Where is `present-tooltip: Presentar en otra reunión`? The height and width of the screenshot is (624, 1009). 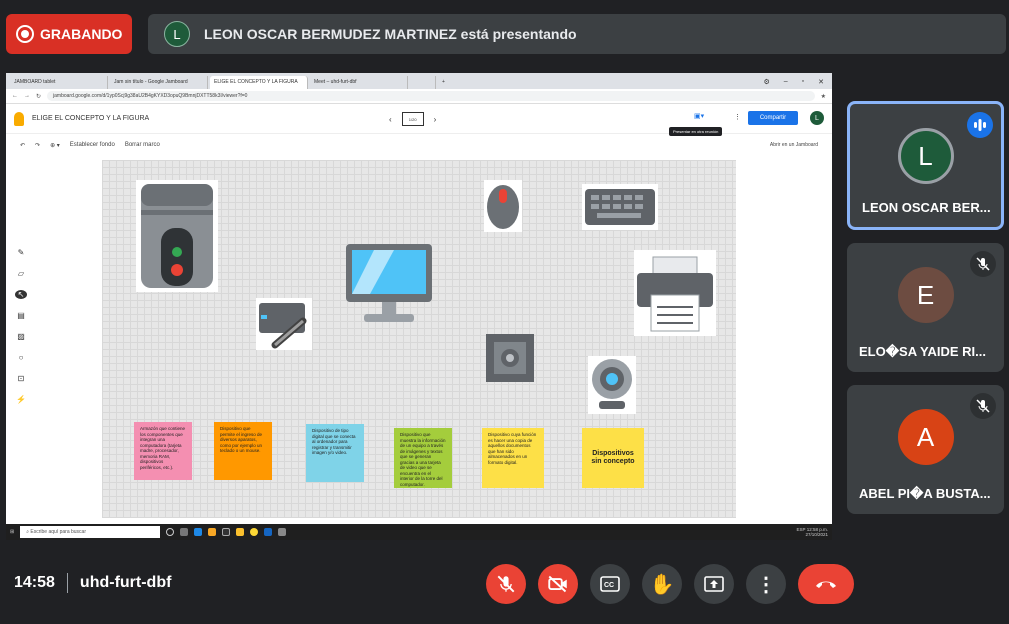 present-tooltip: Presentar en otra reunión is located at coordinates (696, 131).